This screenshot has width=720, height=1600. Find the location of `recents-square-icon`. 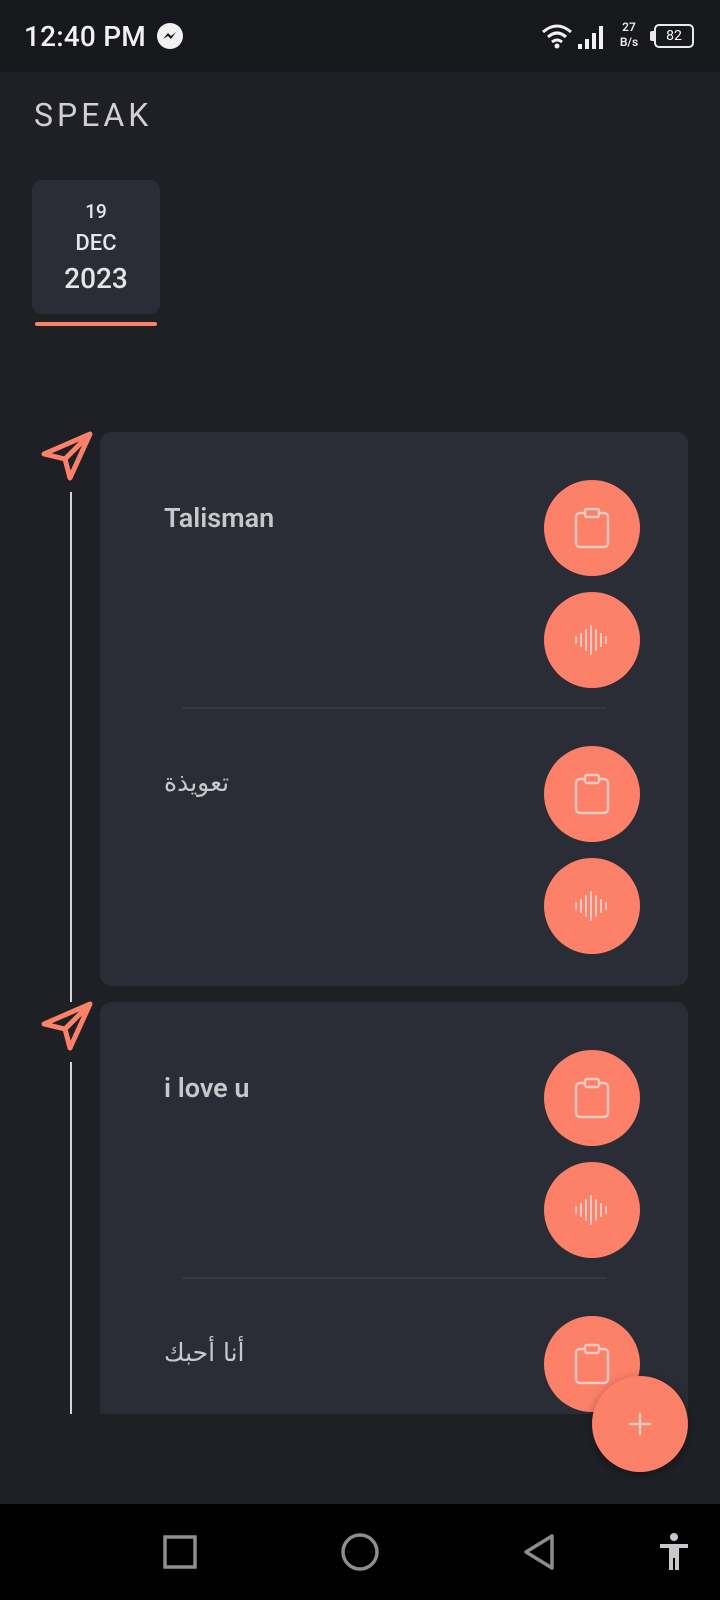

recents-square-icon is located at coordinates (180, 1552).